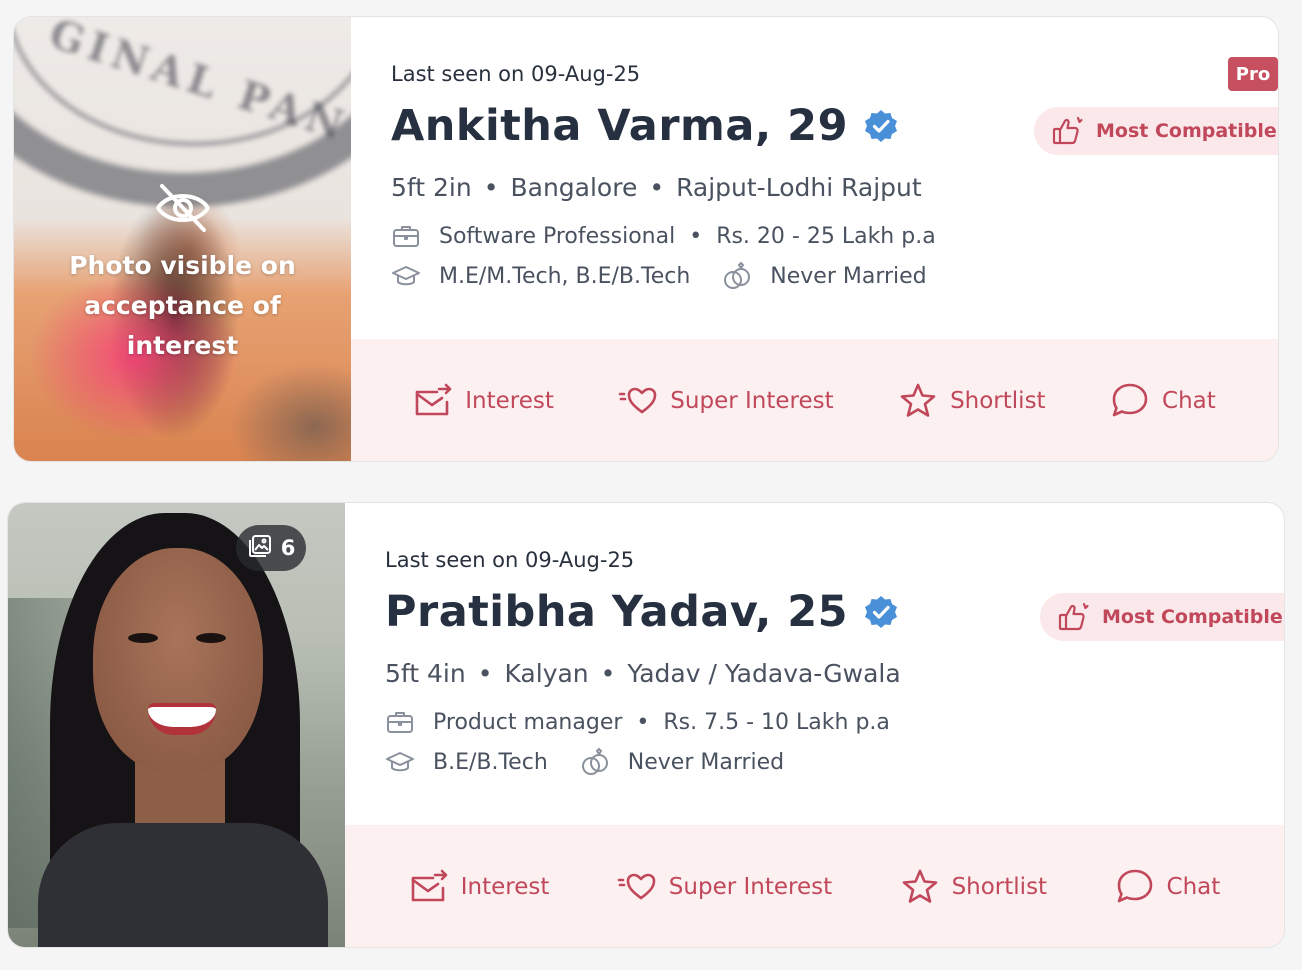  What do you see at coordinates (528, 722) in the screenshot?
I see `profession: Product manager` at bounding box center [528, 722].